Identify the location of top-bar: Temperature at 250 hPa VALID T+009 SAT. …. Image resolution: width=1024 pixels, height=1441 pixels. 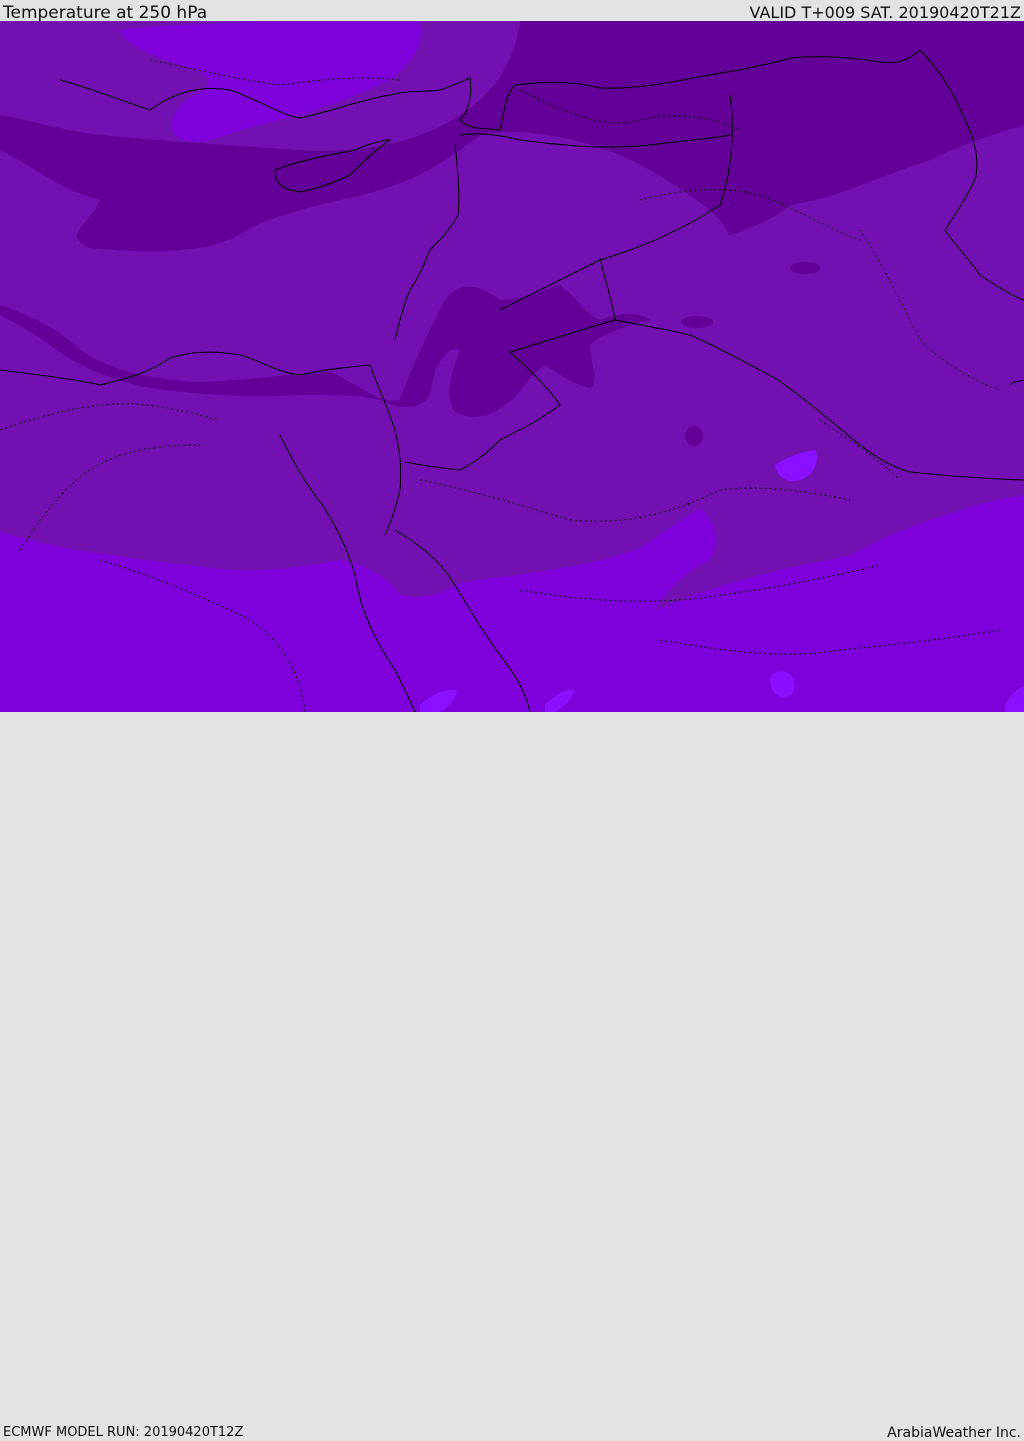
(512, 11).